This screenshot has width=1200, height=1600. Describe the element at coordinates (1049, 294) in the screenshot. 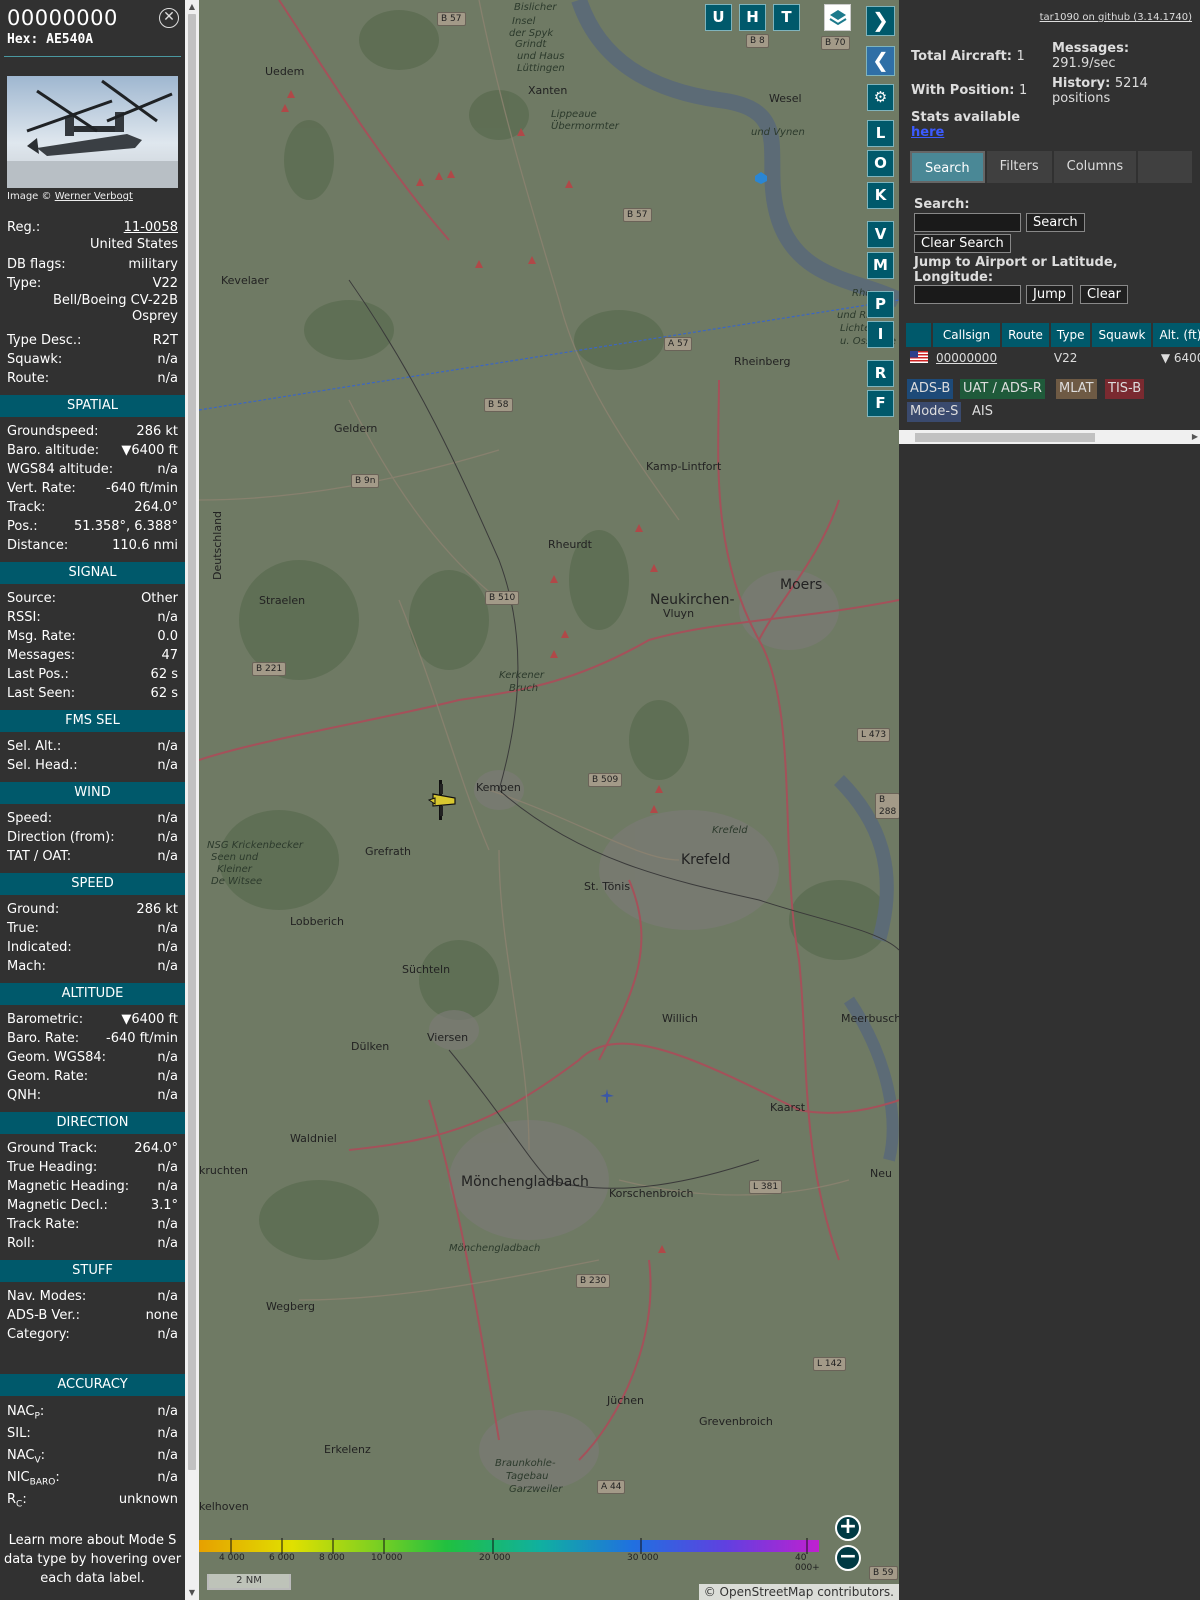

I see `jump-button: Jump` at that location.